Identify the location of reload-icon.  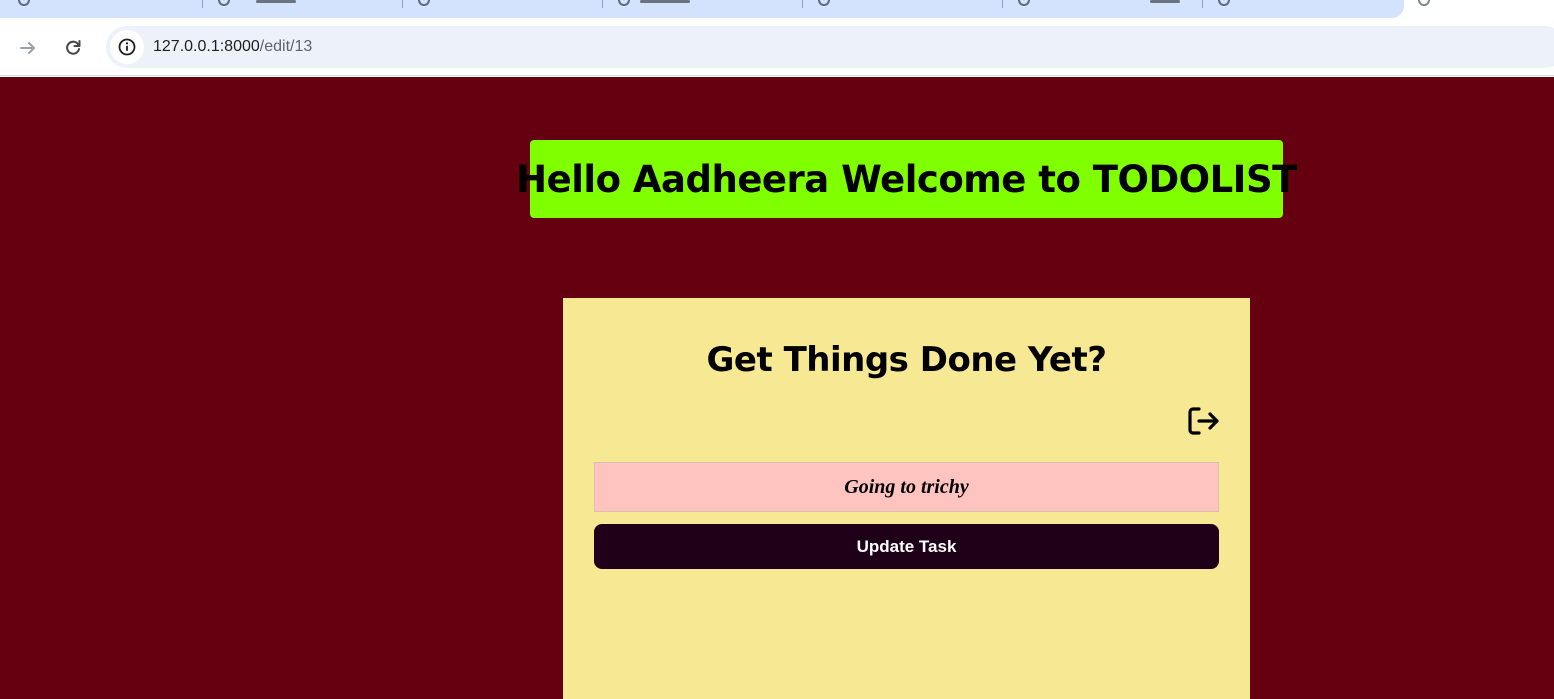
(73, 47).